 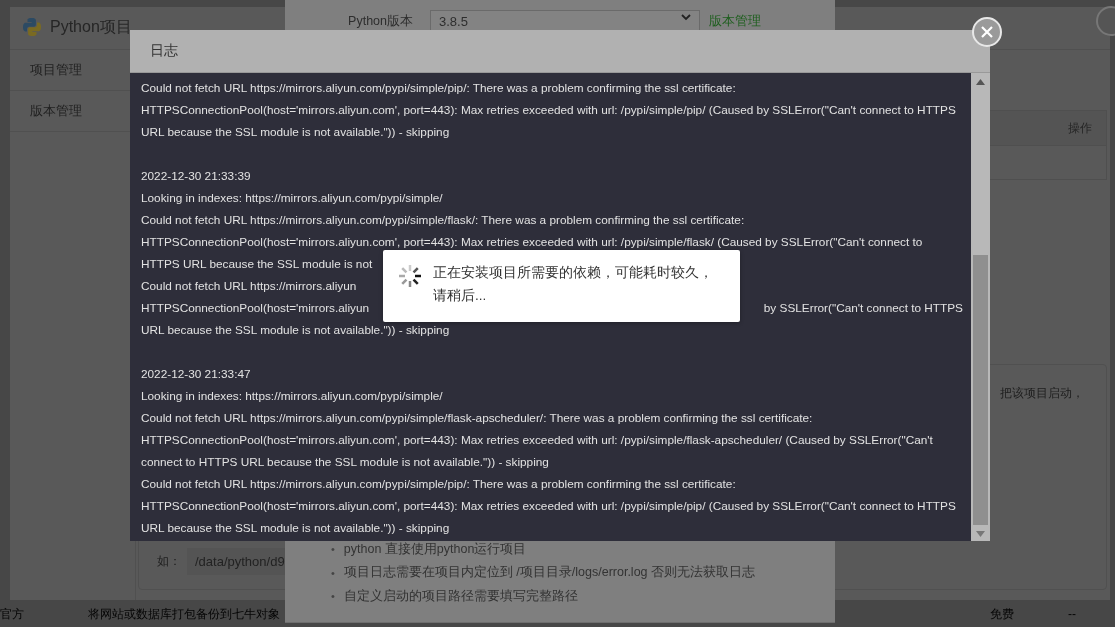 I want to click on scroll-down-icon, so click(x=980, y=534).